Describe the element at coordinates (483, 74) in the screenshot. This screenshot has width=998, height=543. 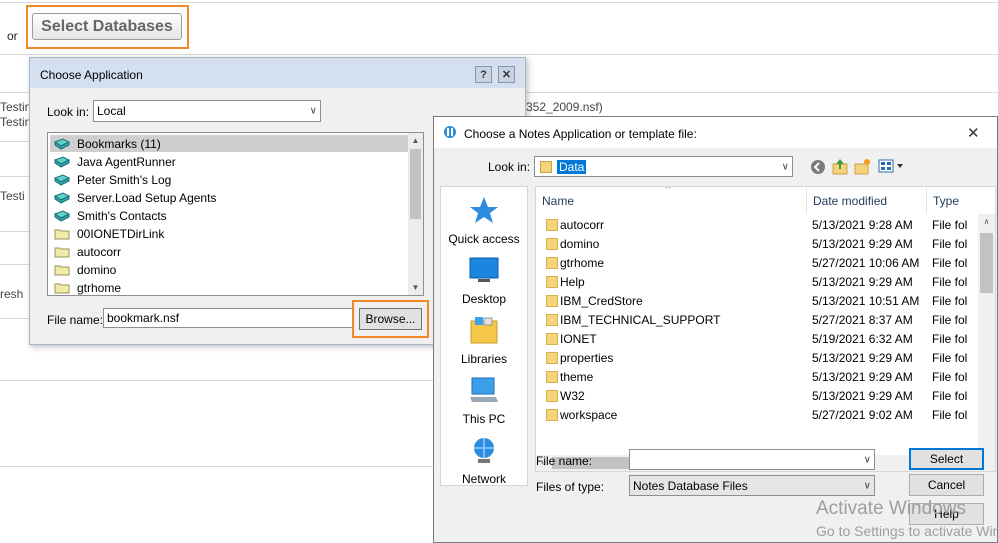
I see `help-icon: ?` at that location.